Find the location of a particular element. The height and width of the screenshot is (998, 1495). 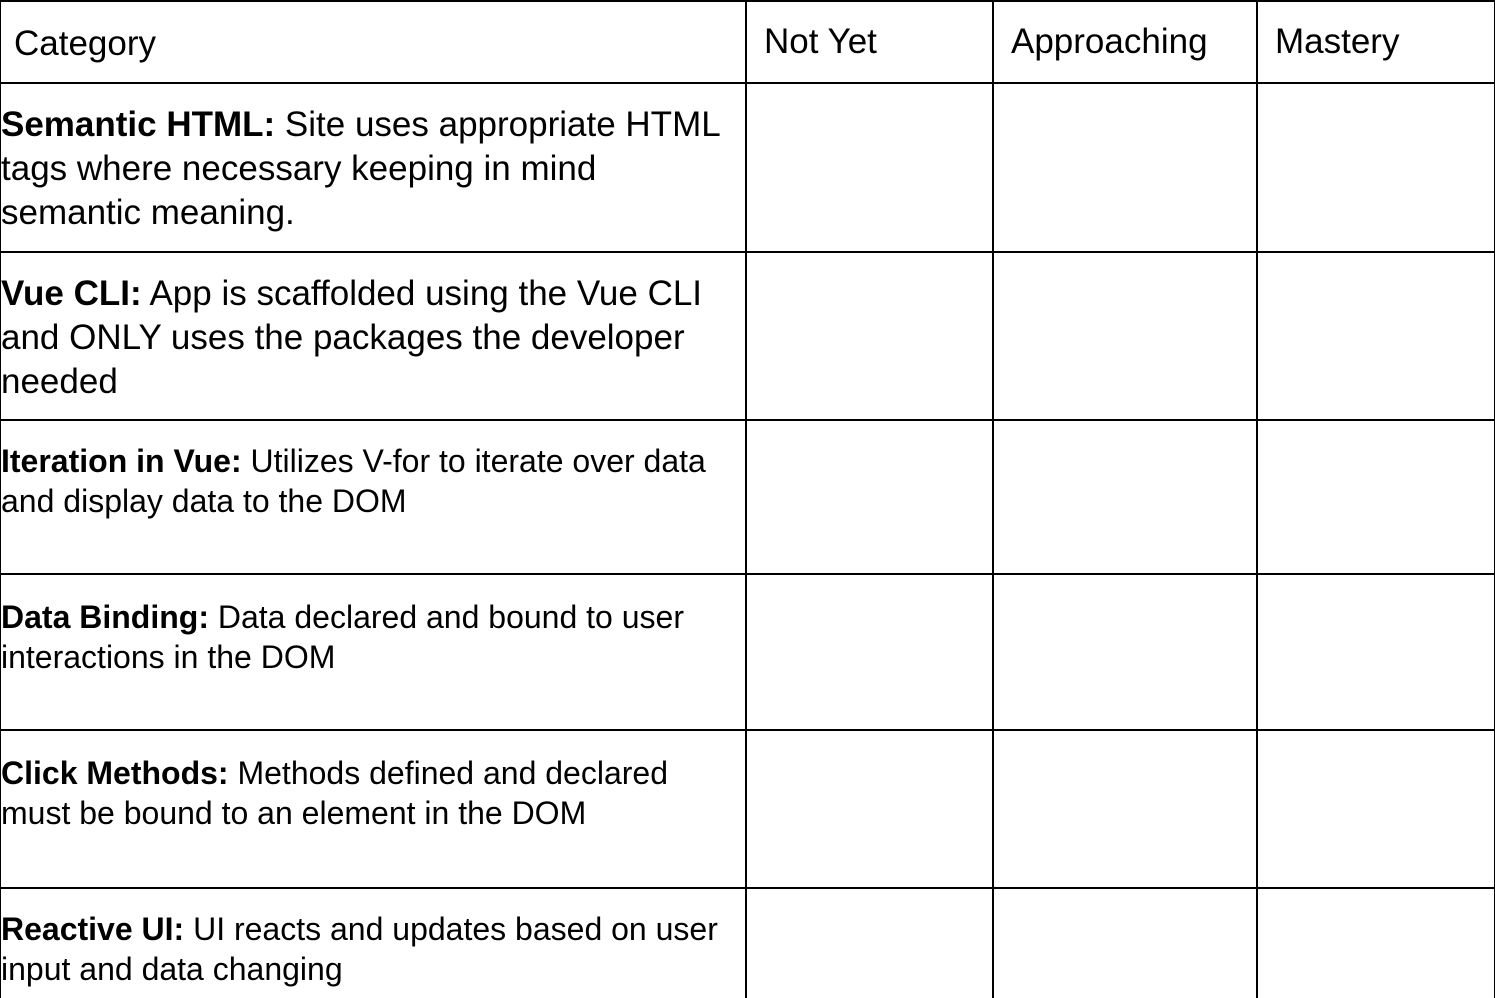

category-name: Semantic HTML: is located at coordinates (138, 124).